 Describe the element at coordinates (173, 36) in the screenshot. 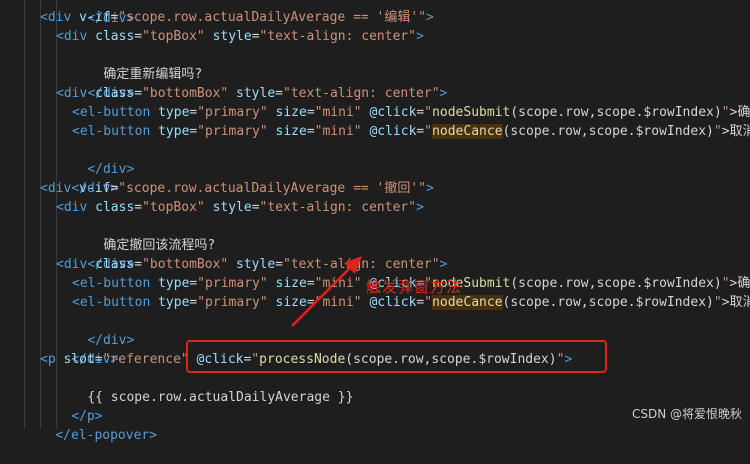

I see `string-text: "topBox"` at that location.